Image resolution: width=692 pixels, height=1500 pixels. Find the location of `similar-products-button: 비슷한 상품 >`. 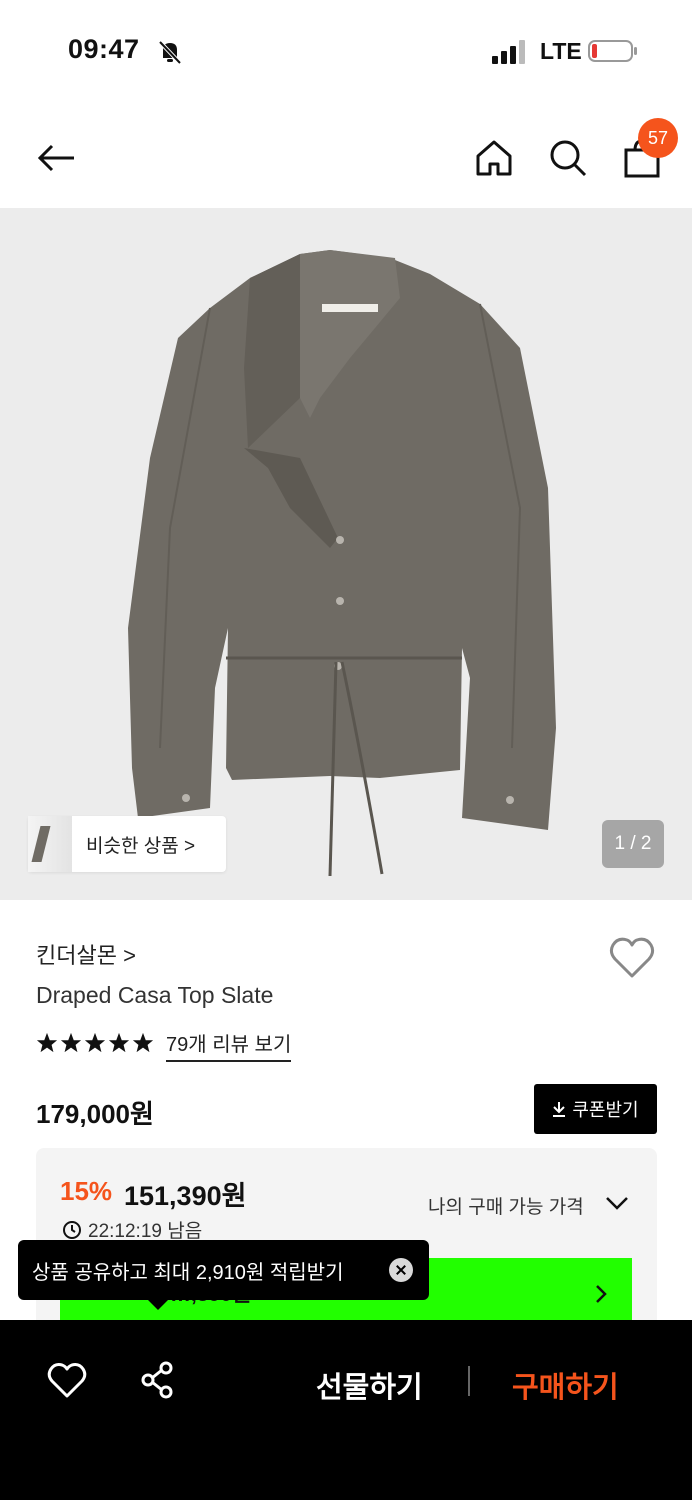

similar-products-button: 비슷한 상품 > is located at coordinates (127, 844).